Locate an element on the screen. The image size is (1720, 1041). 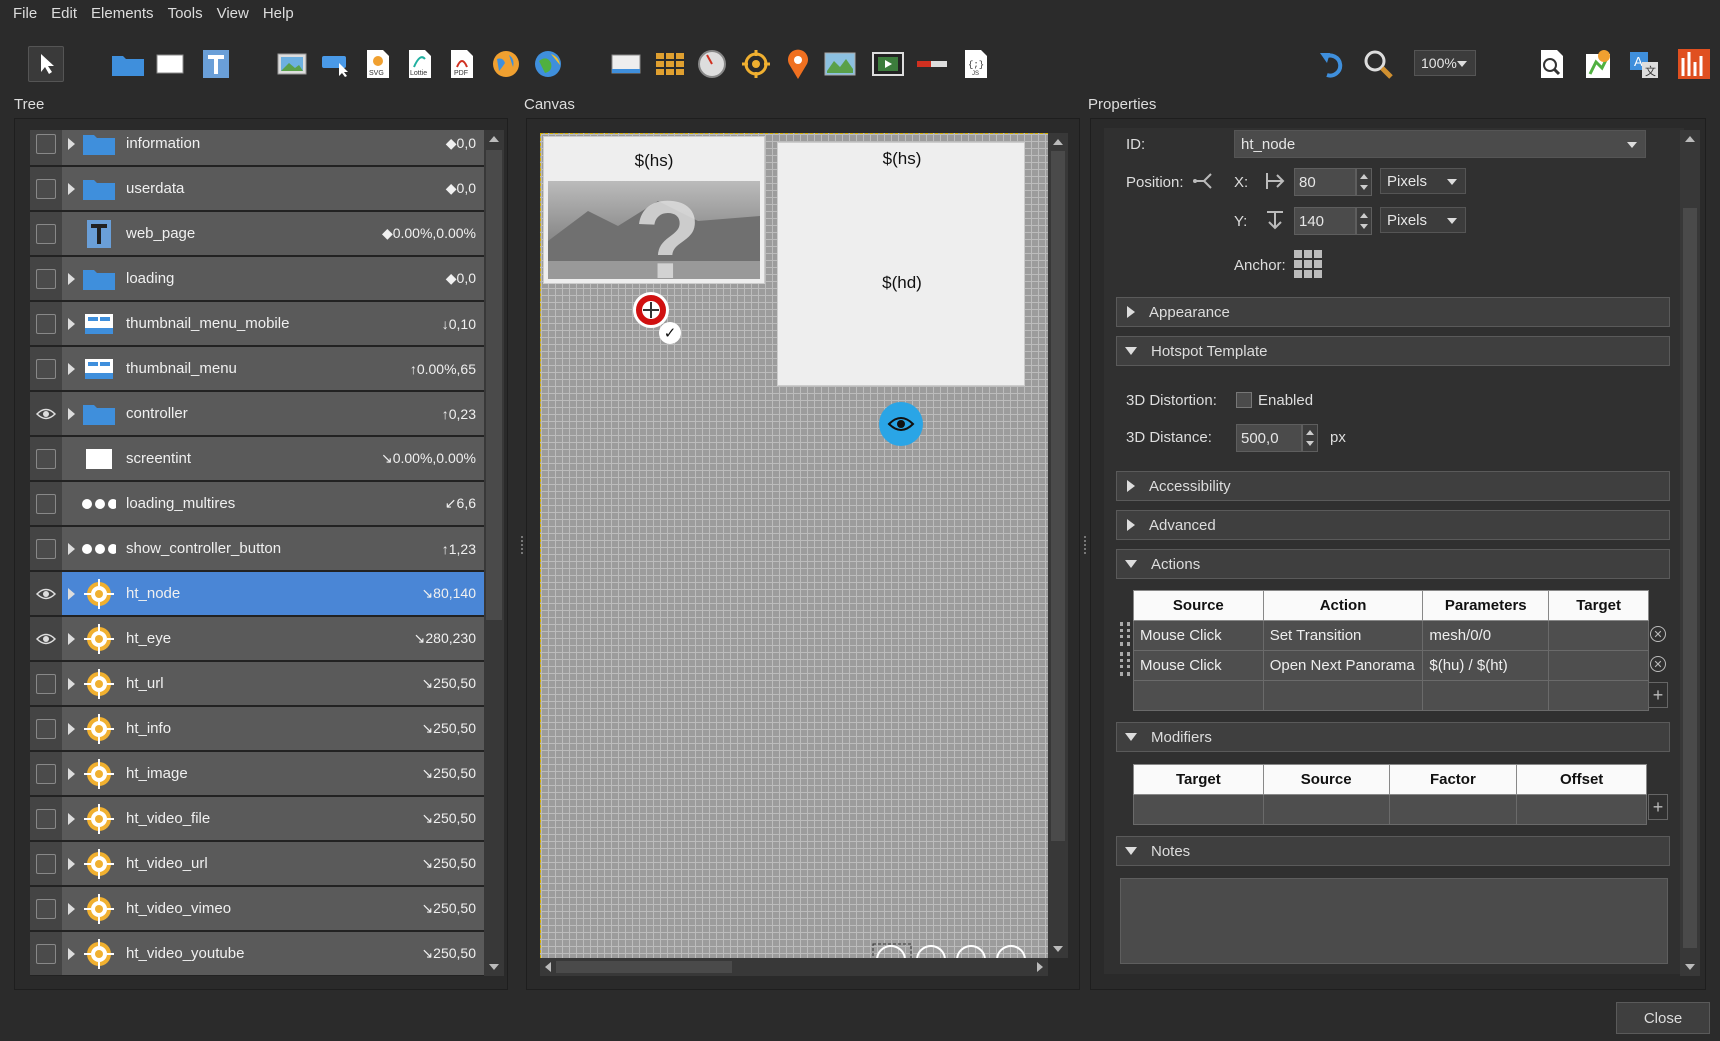
search-button is located at coordinates (1552, 64).